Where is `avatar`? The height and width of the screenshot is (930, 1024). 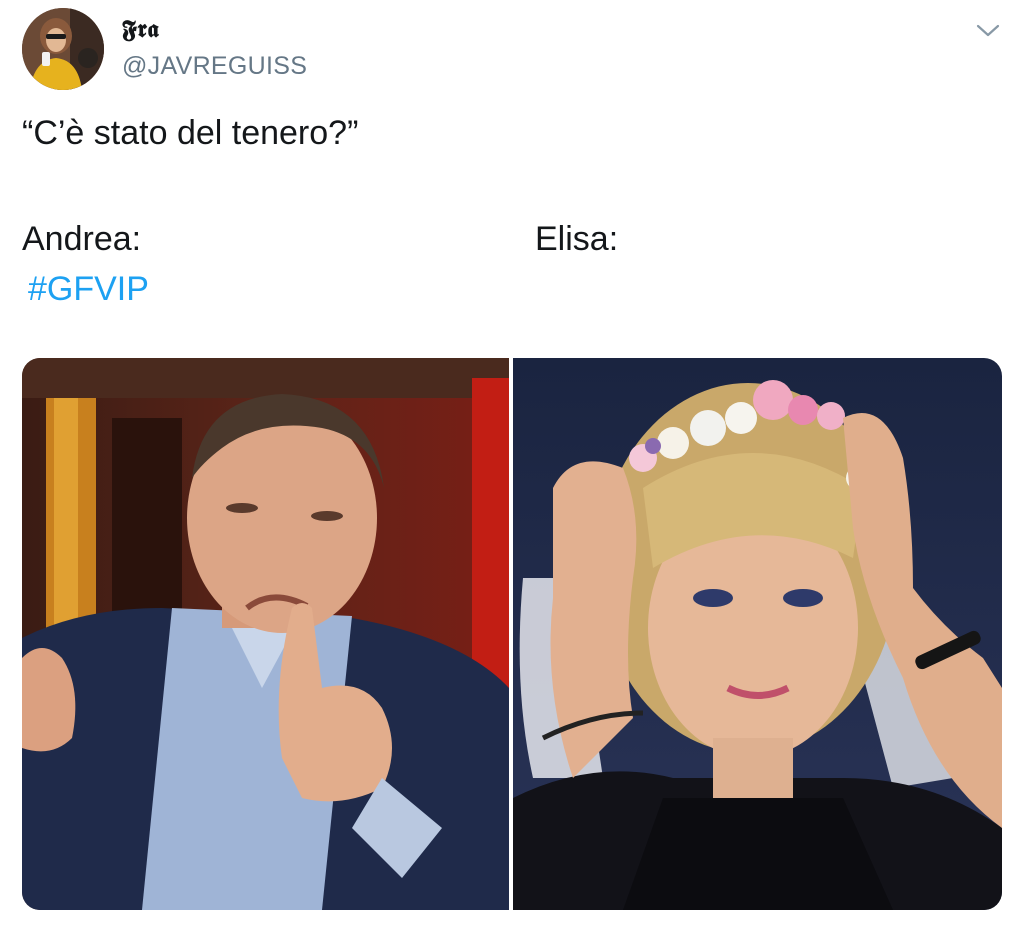
avatar is located at coordinates (63, 49).